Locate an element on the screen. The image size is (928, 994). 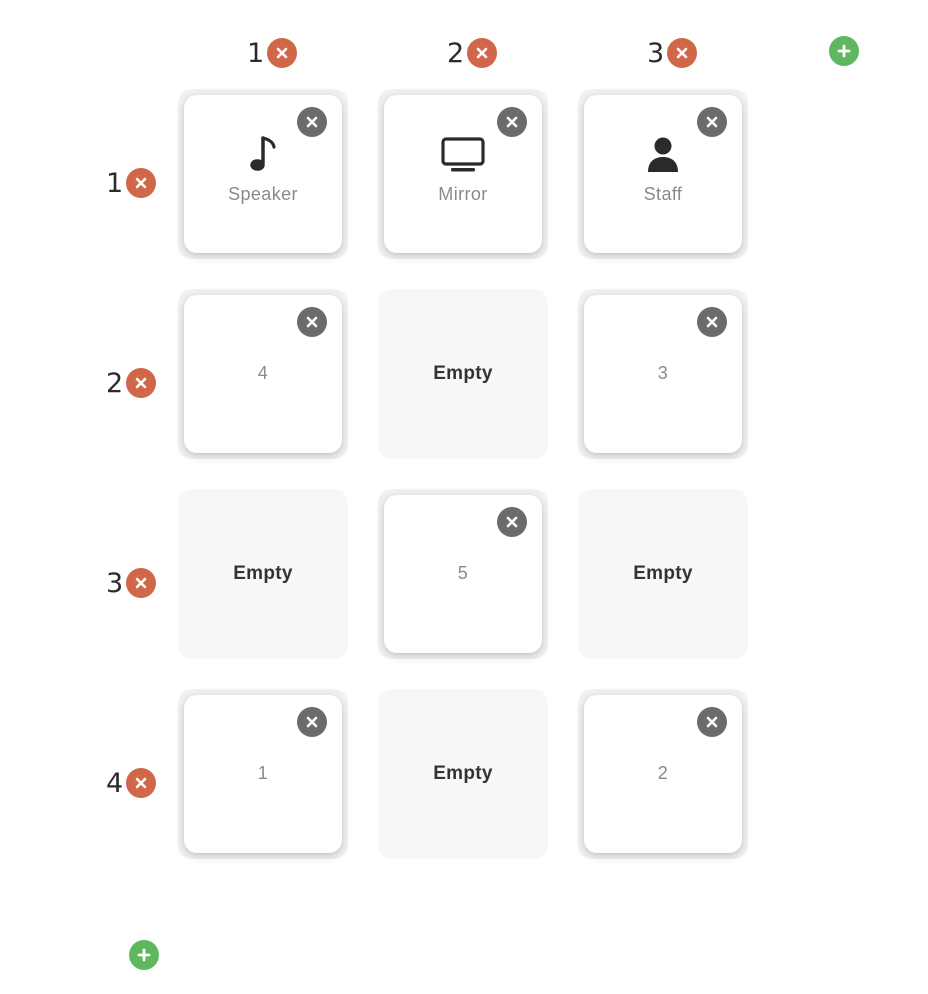
column-header-2: 2 is located at coordinates (472, 53).